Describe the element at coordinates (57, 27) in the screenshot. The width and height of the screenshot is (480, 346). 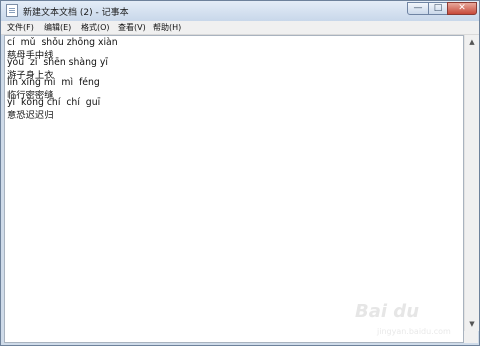
I see `menu-edit: 编辑(E)` at that location.